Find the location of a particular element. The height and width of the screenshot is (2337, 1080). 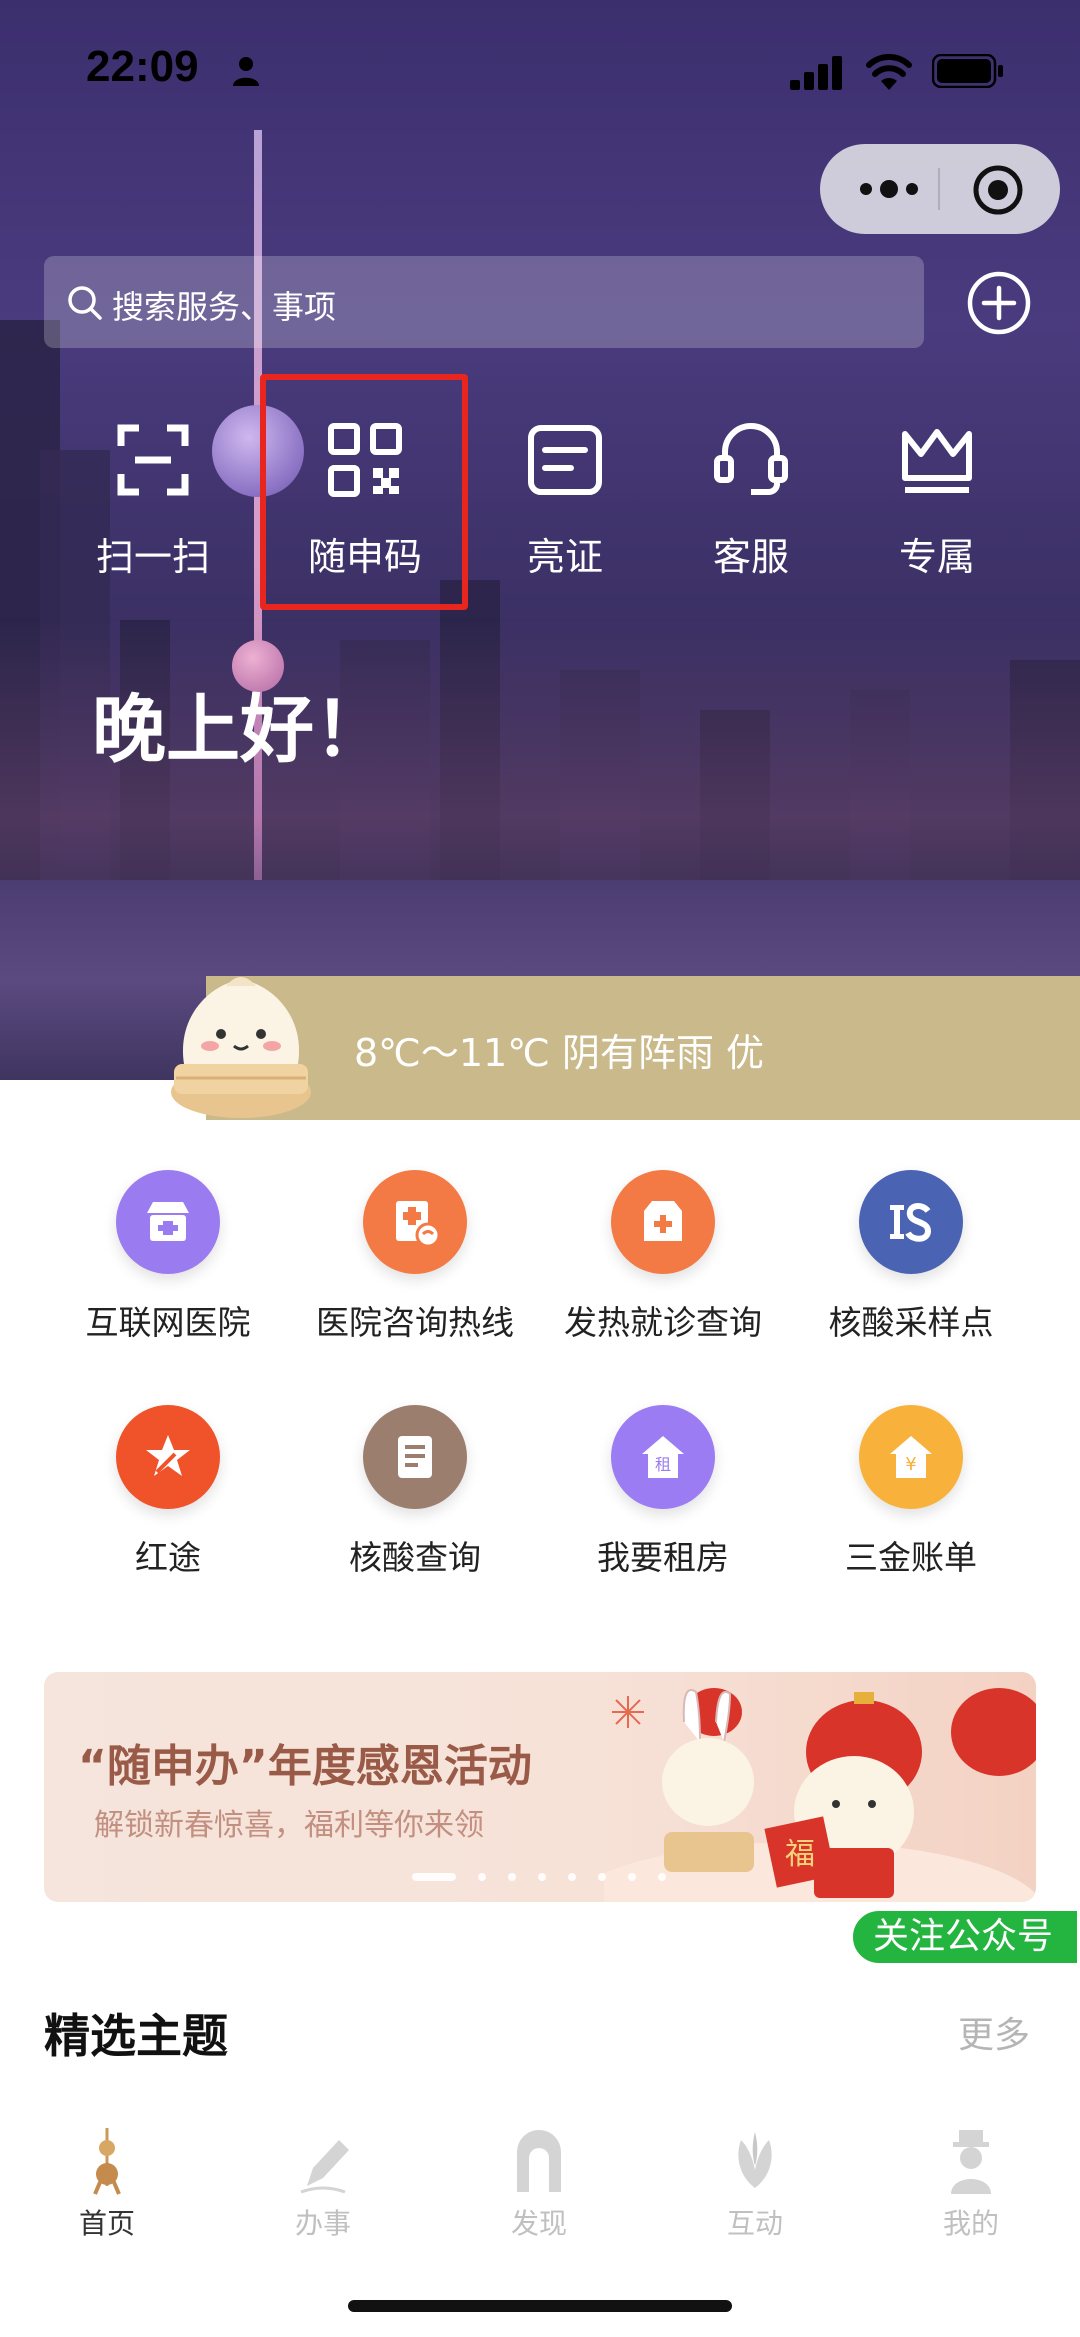

medical-box-icon is located at coordinates (663, 1221).